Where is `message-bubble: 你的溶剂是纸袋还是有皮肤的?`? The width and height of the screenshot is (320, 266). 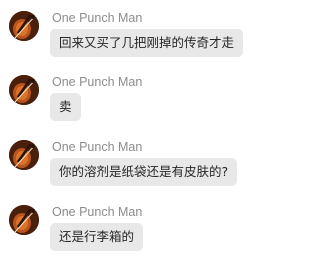
message-bubble: 你的溶剂是纸袋还是有皮肤的? is located at coordinates (144, 172).